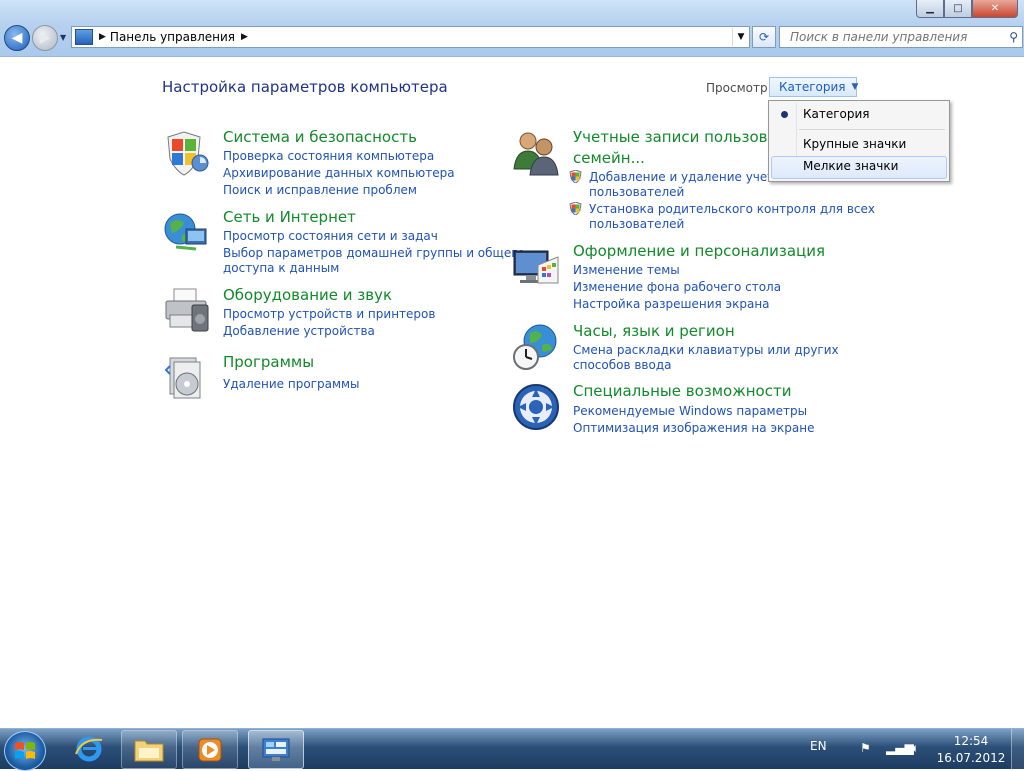  What do you see at coordinates (281, 268) in the screenshot?
I see `task-link: доступа к данным` at bounding box center [281, 268].